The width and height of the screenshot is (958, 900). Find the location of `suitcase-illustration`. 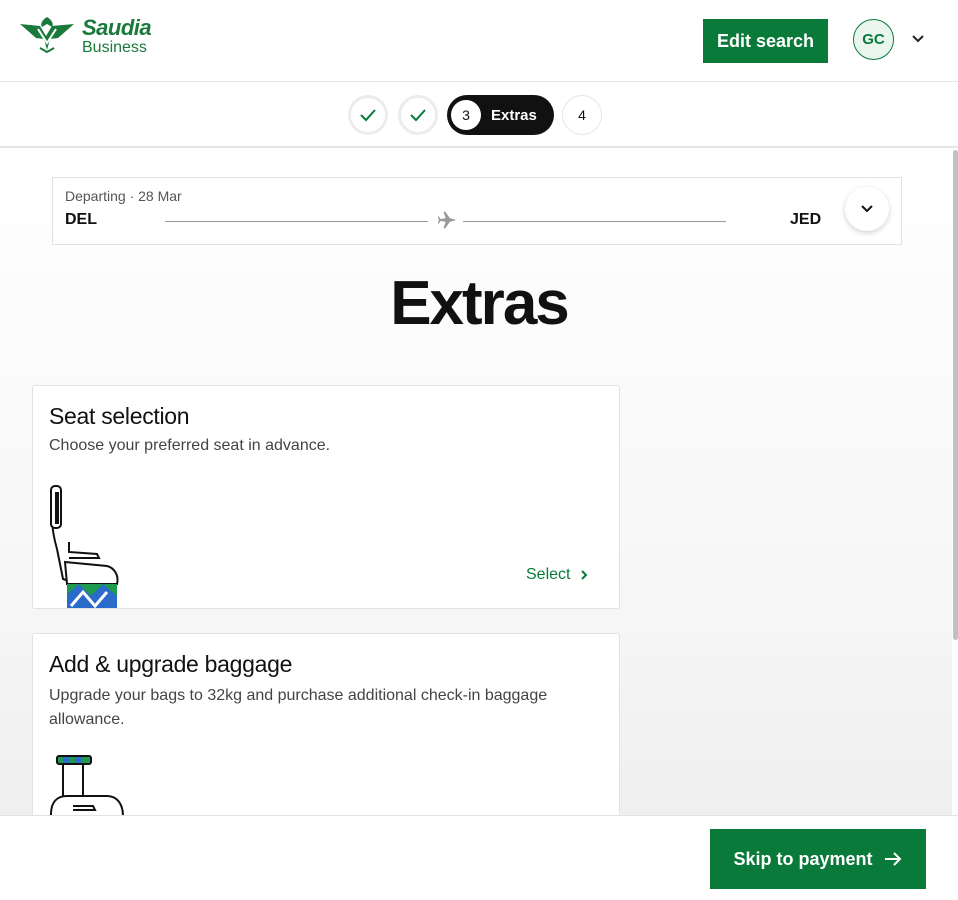

suitcase-illustration is located at coordinates (87, 785).